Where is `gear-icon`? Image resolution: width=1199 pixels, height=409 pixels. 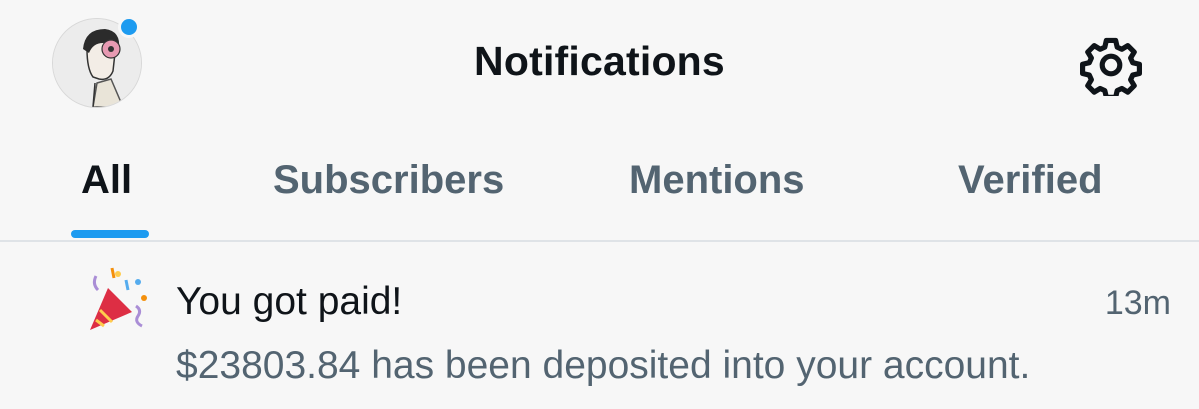
gear-icon is located at coordinates (1110, 68).